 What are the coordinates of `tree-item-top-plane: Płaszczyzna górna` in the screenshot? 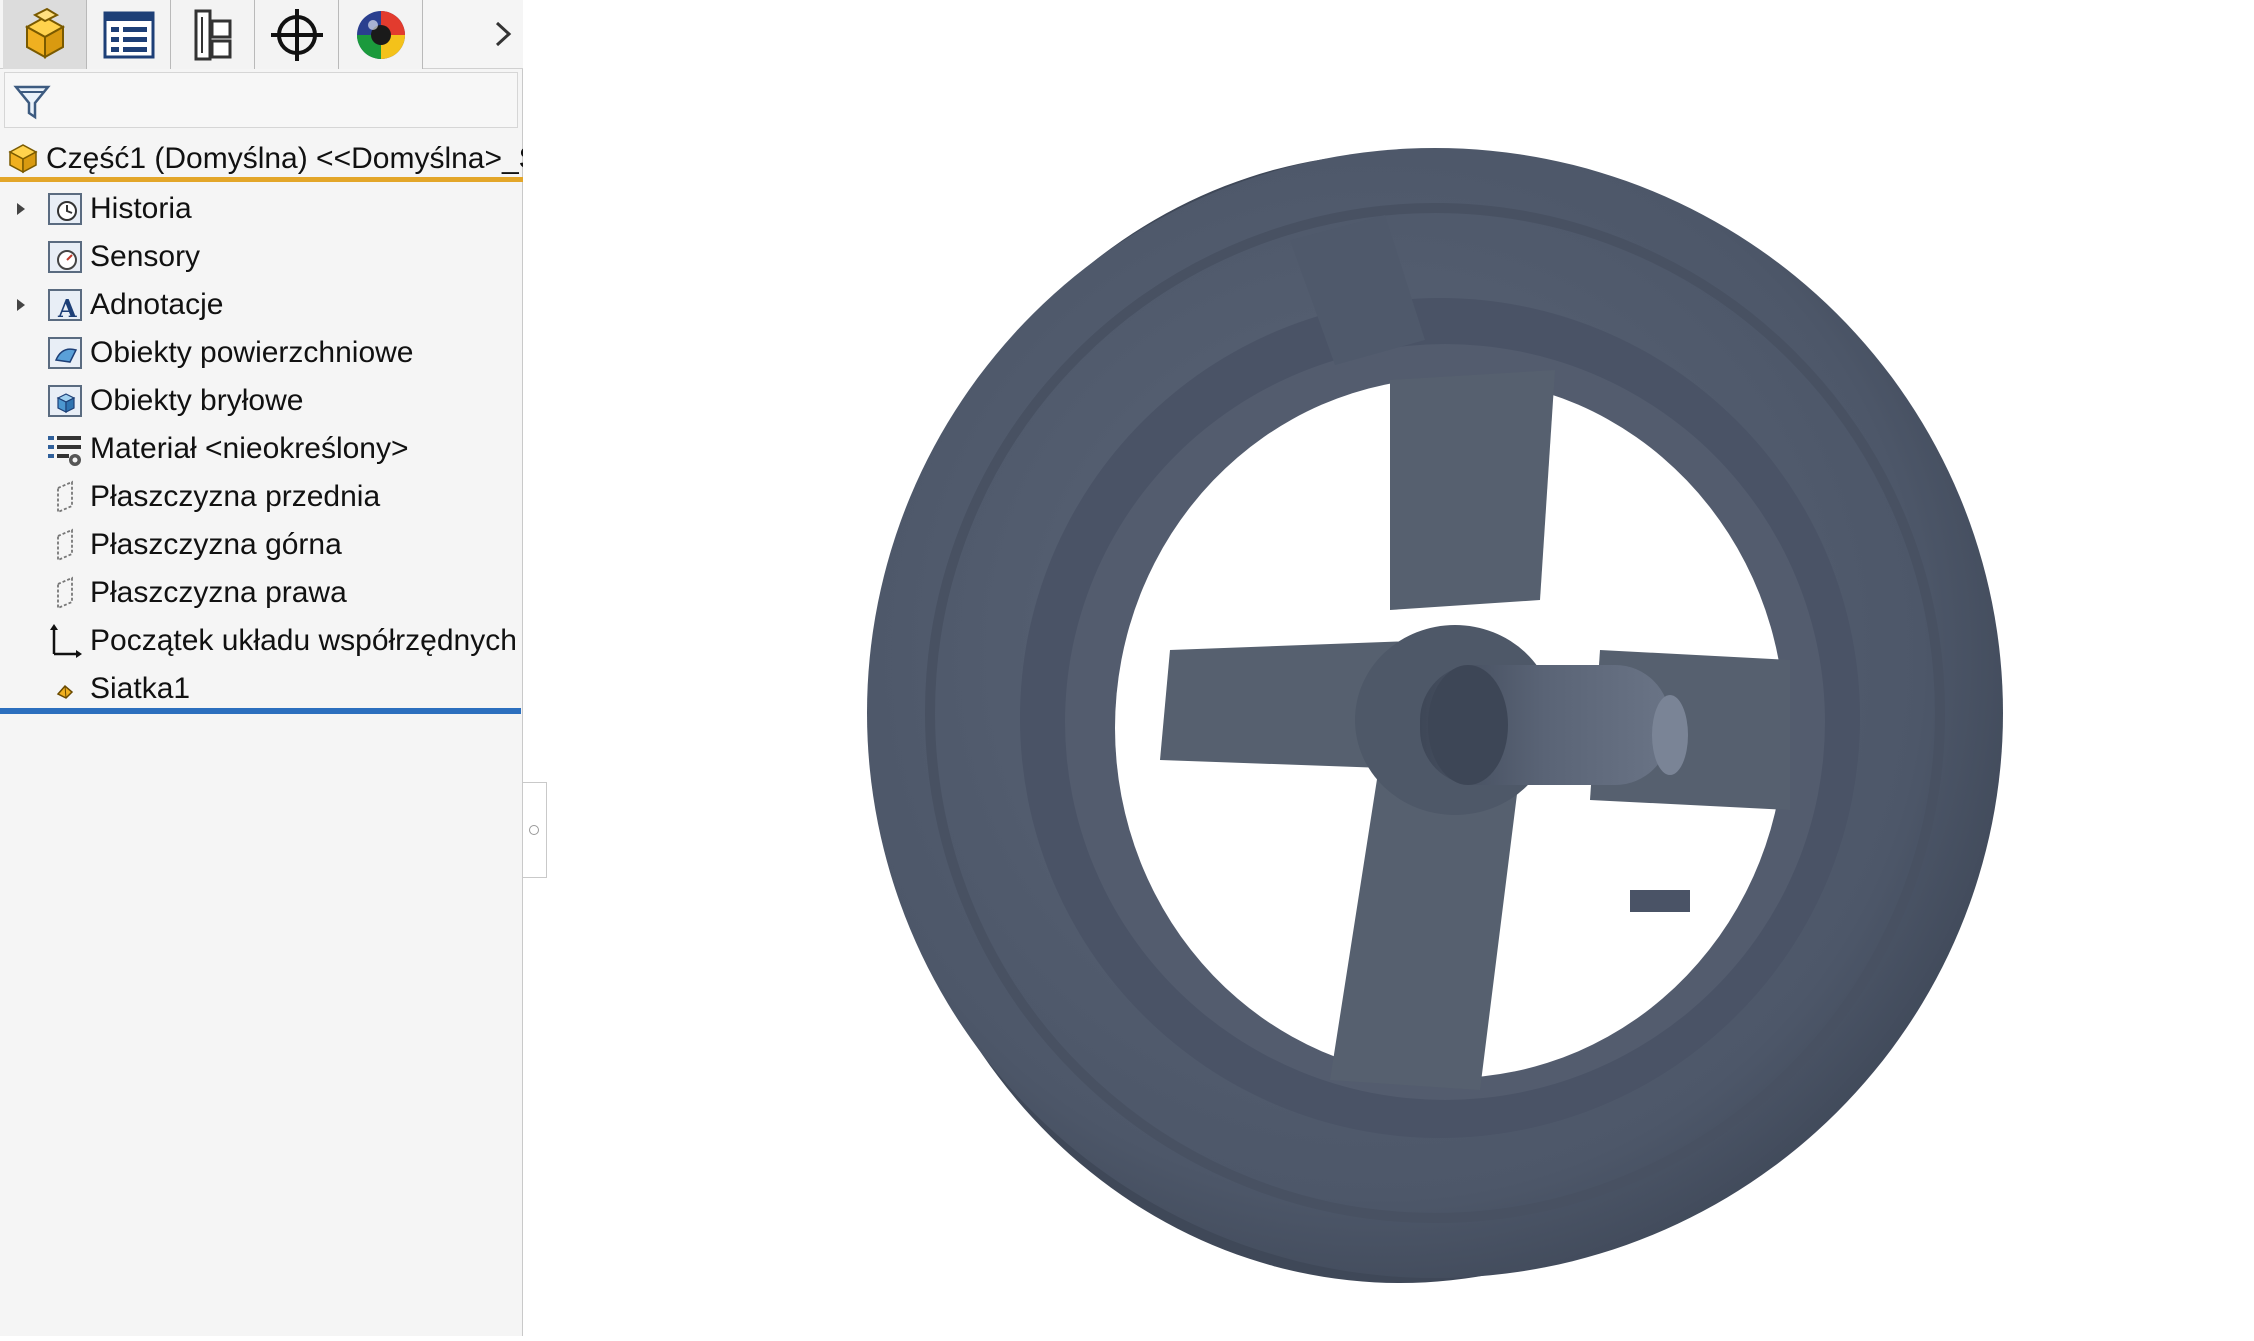 It's located at (261, 545).